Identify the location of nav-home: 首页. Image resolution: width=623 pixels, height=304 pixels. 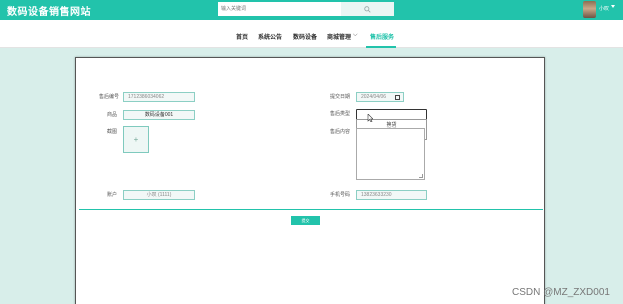
(242, 36).